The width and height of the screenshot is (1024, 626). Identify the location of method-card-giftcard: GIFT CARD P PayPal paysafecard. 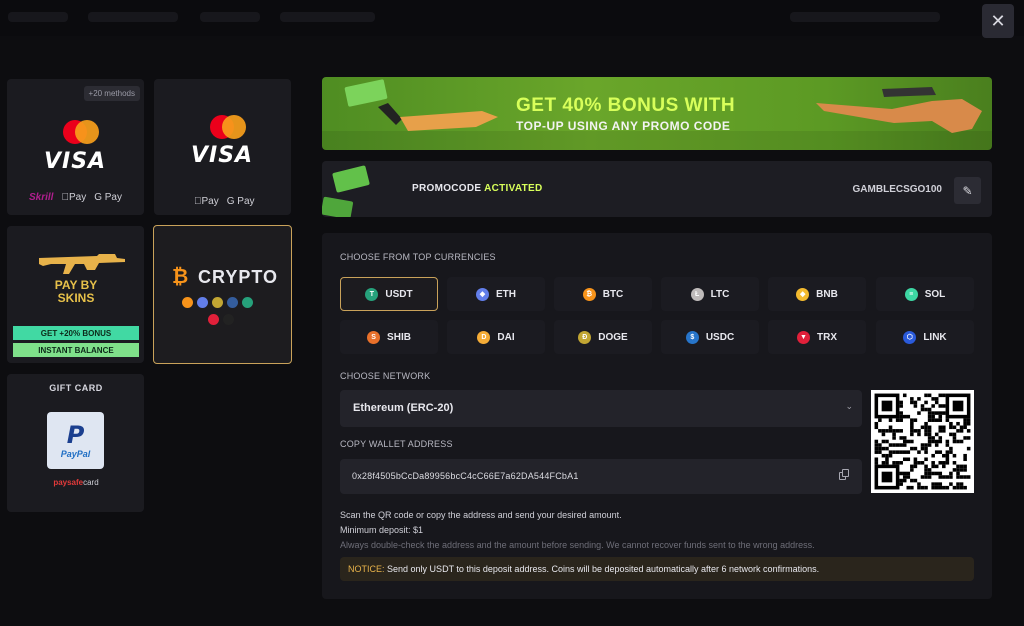
(75, 443).